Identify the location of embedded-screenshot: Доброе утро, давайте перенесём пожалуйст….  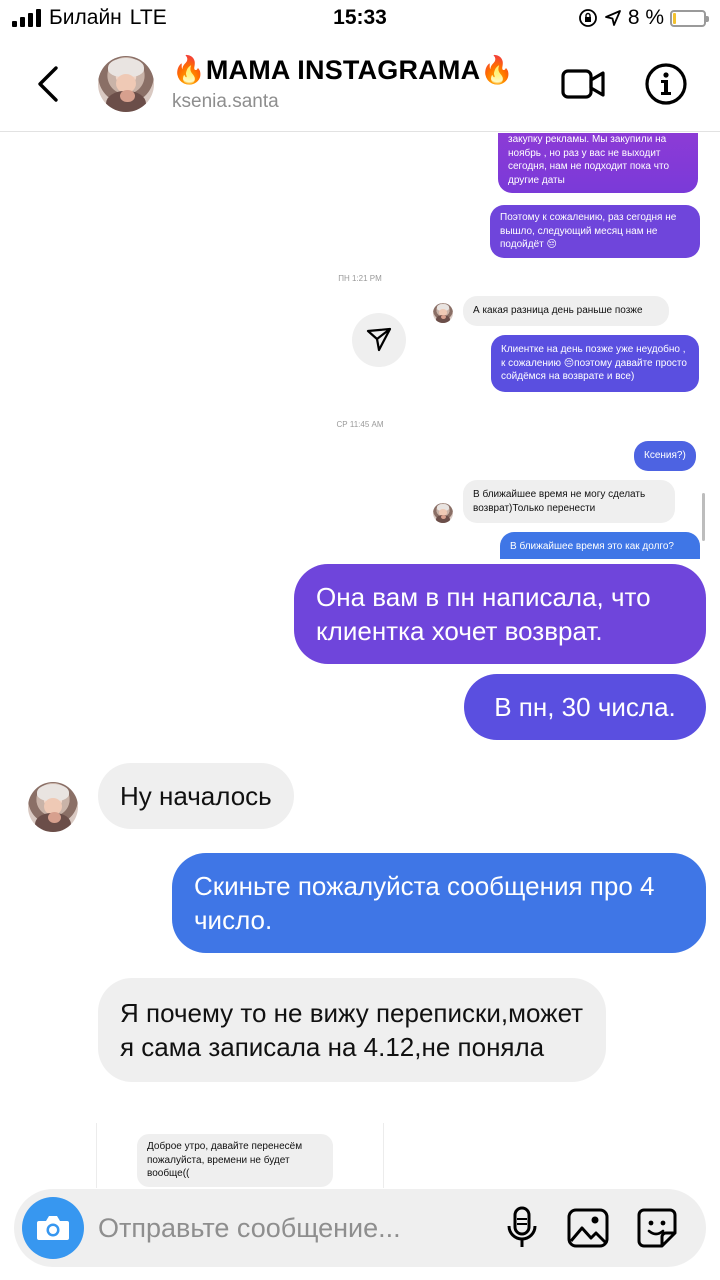
(240, 1155).